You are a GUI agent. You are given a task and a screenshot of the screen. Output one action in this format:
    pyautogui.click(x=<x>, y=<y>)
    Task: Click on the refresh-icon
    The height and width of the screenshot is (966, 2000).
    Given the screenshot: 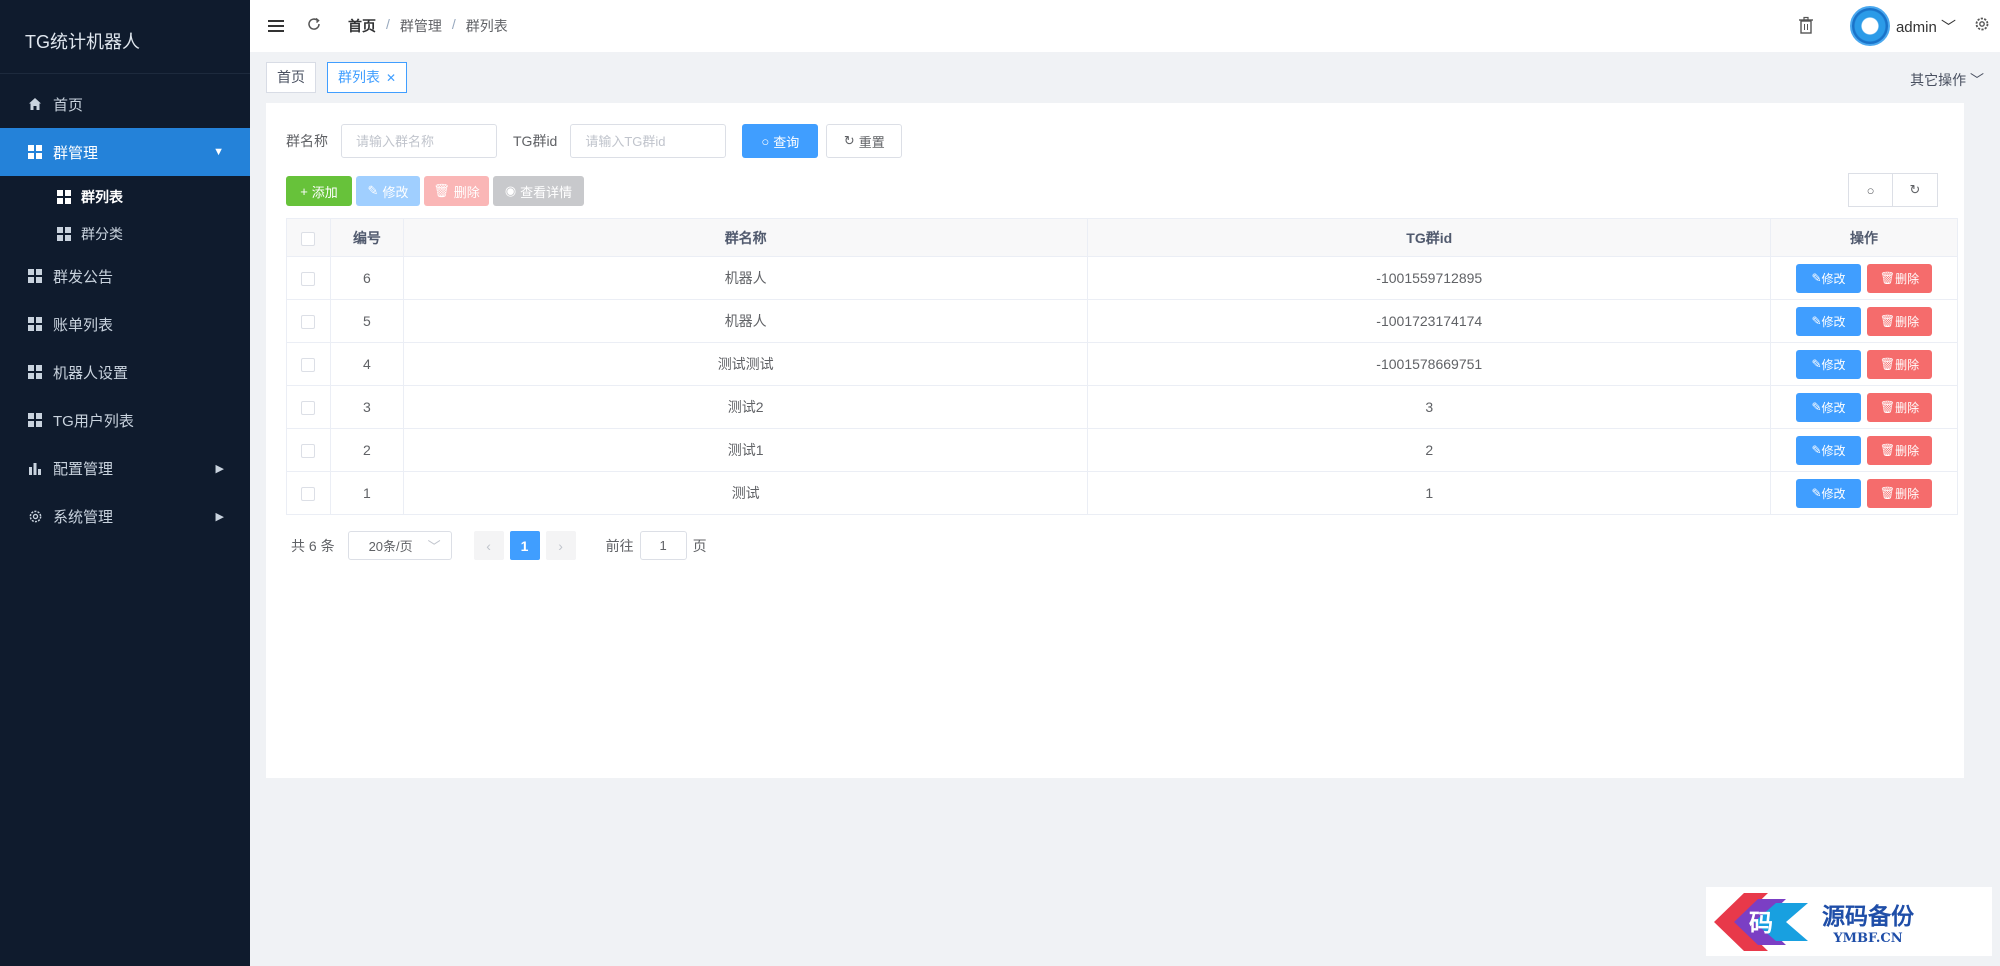 What is the action you would take?
    pyautogui.click(x=314, y=26)
    